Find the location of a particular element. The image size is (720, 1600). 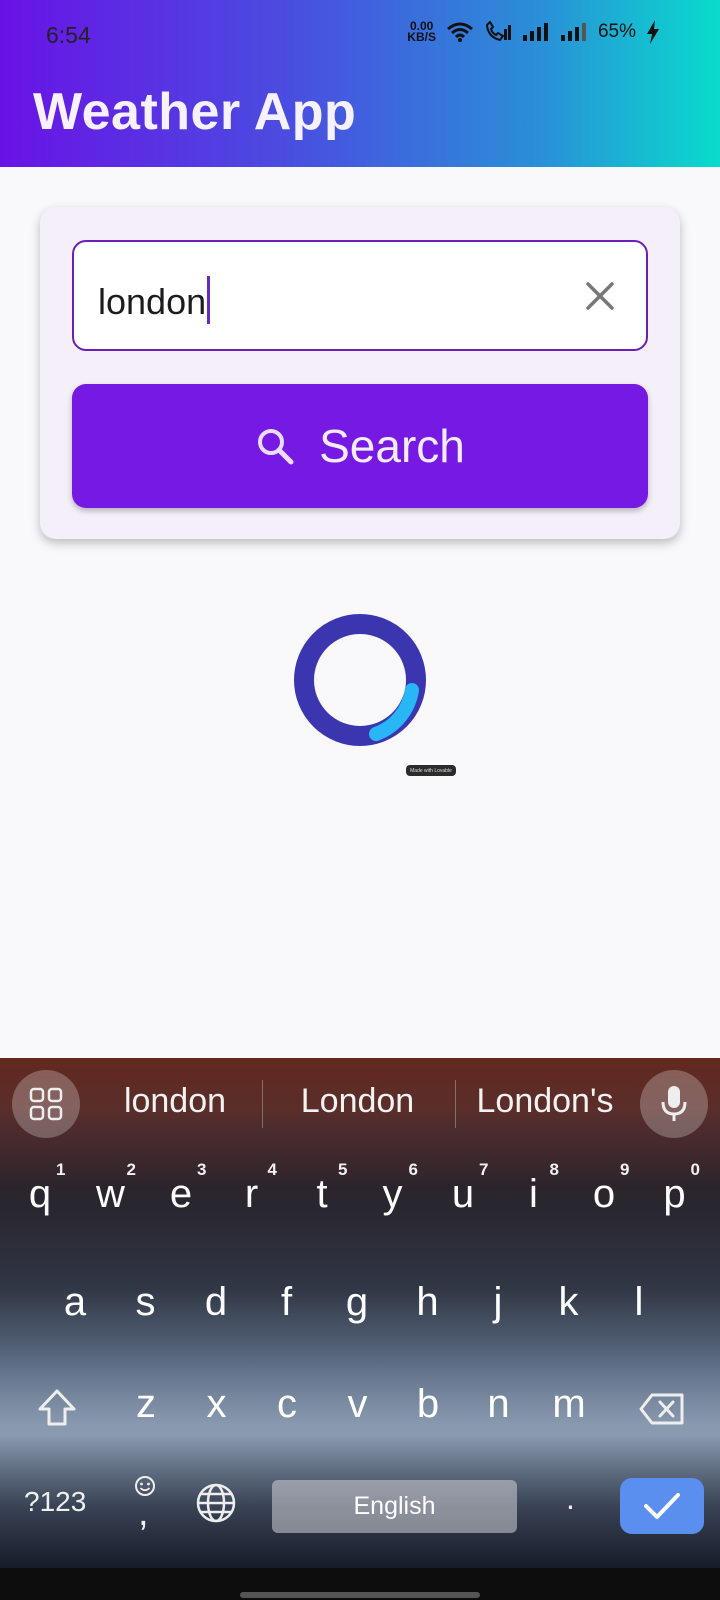

check-icon is located at coordinates (662, 1506).